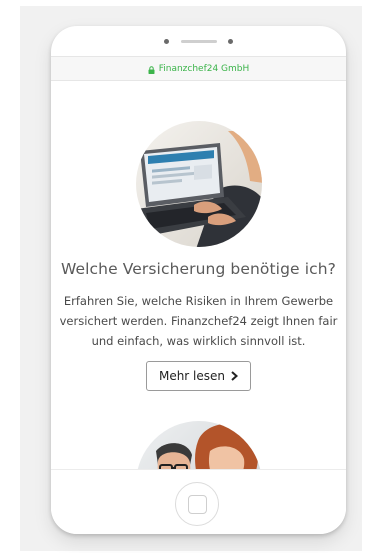 This screenshot has height=553, width=376. I want to click on speaker-grille, so click(199, 41).